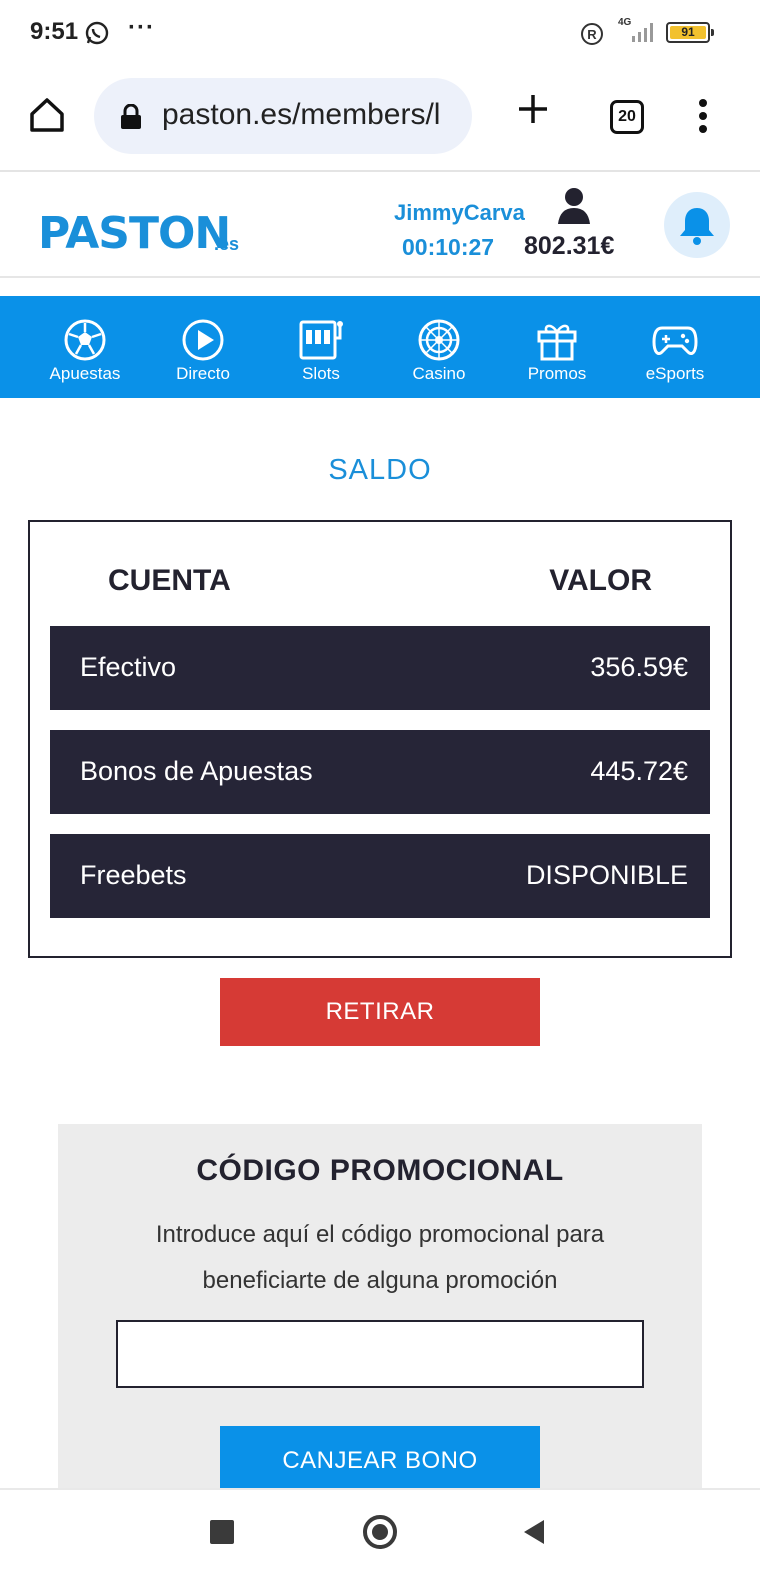 Image resolution: width=760 pixels, height=1581 pixels. I want to click on user-icon, so click(574, 208).